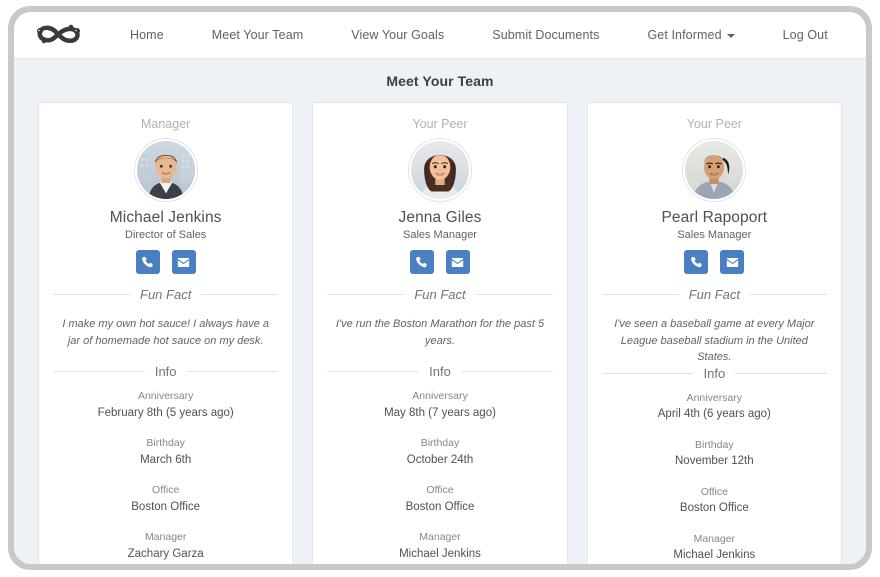 Image resolution: width=880 pixels, height=577 pixels. What do you see at coordinates (165, 546) in the screenshot?
I see `info-manager: Manager Zachary Garza` at bounding box center [165, 546].